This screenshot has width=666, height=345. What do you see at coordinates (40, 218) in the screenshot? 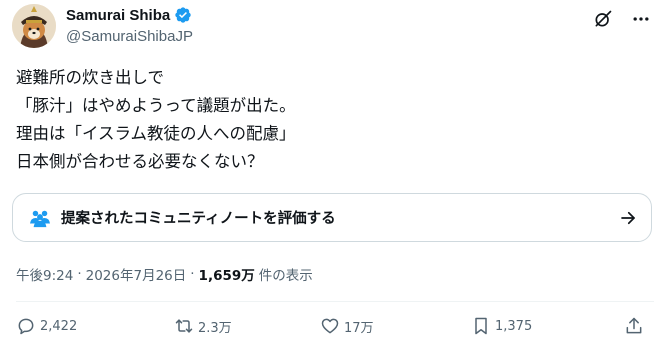
I see `people-icon` at bounding box center [40, 218].